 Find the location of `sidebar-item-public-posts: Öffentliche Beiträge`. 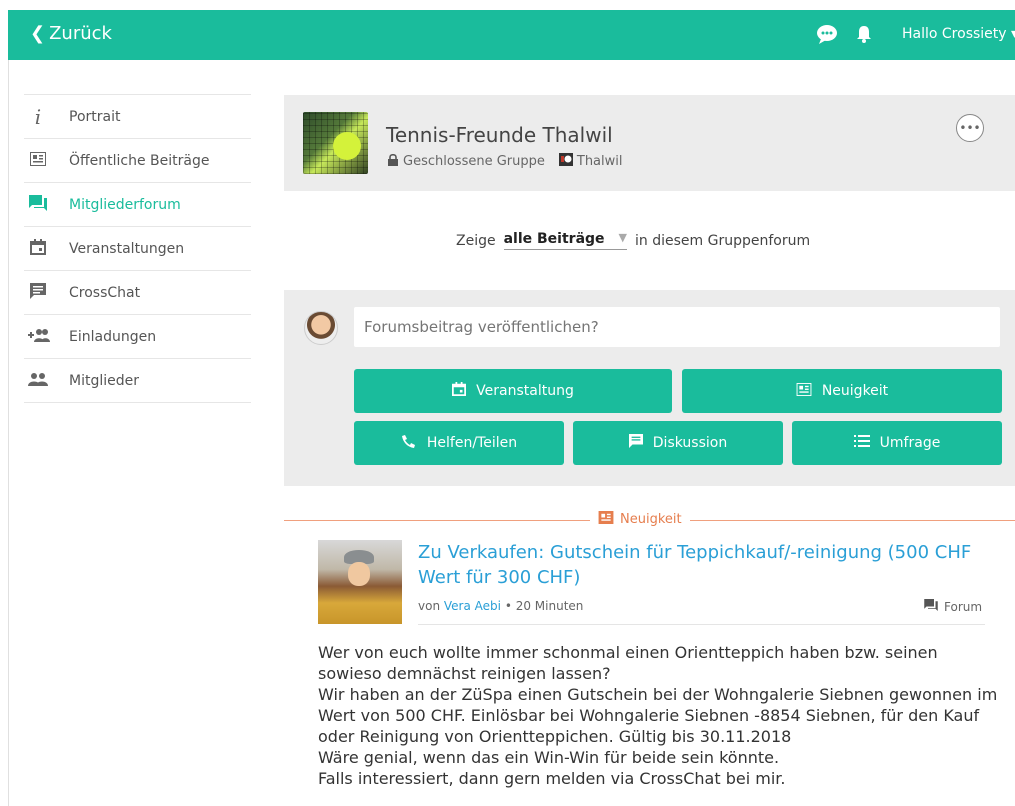

sidebar-item-public-posts: Öffentliche Beiträge is located at coordinates (137, 160).